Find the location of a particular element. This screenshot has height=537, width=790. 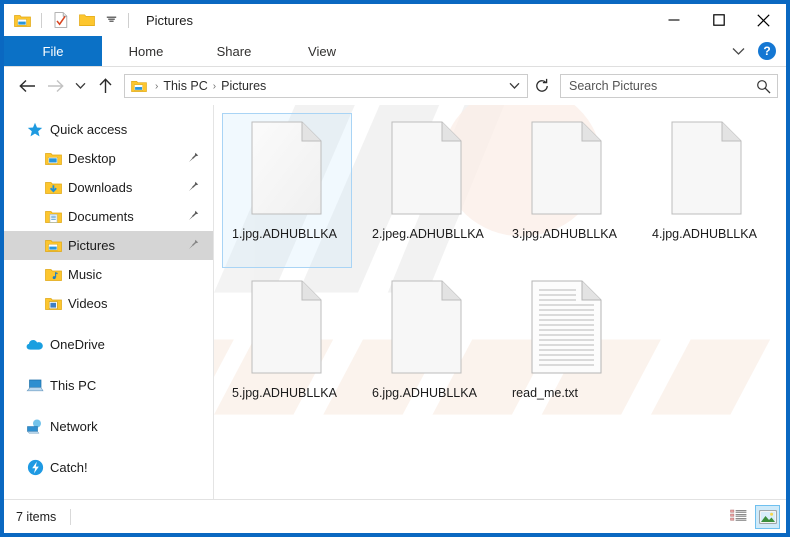

status-separator is located at coordinates (71, 516).